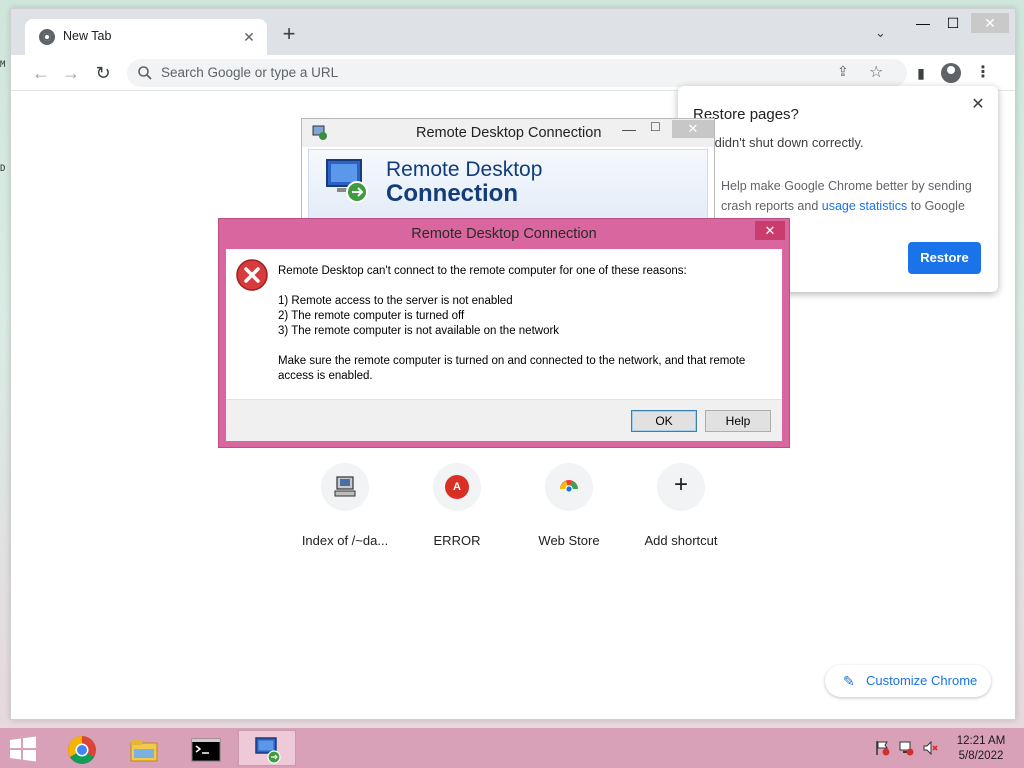 Image resolution: width=1024 pixels, height=768 pixels. What do you see at coordinates (906, 748) in the screenshot?
I see `network-icon` at bounding box center [906, 748].